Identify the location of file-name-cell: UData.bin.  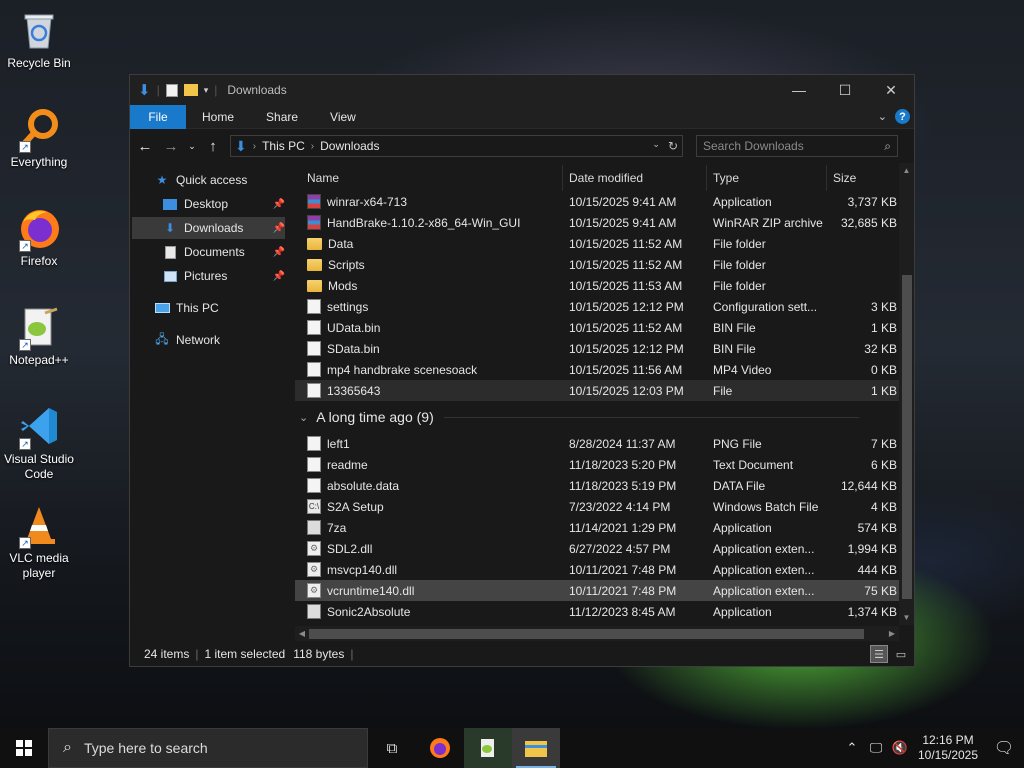
(434, 327).